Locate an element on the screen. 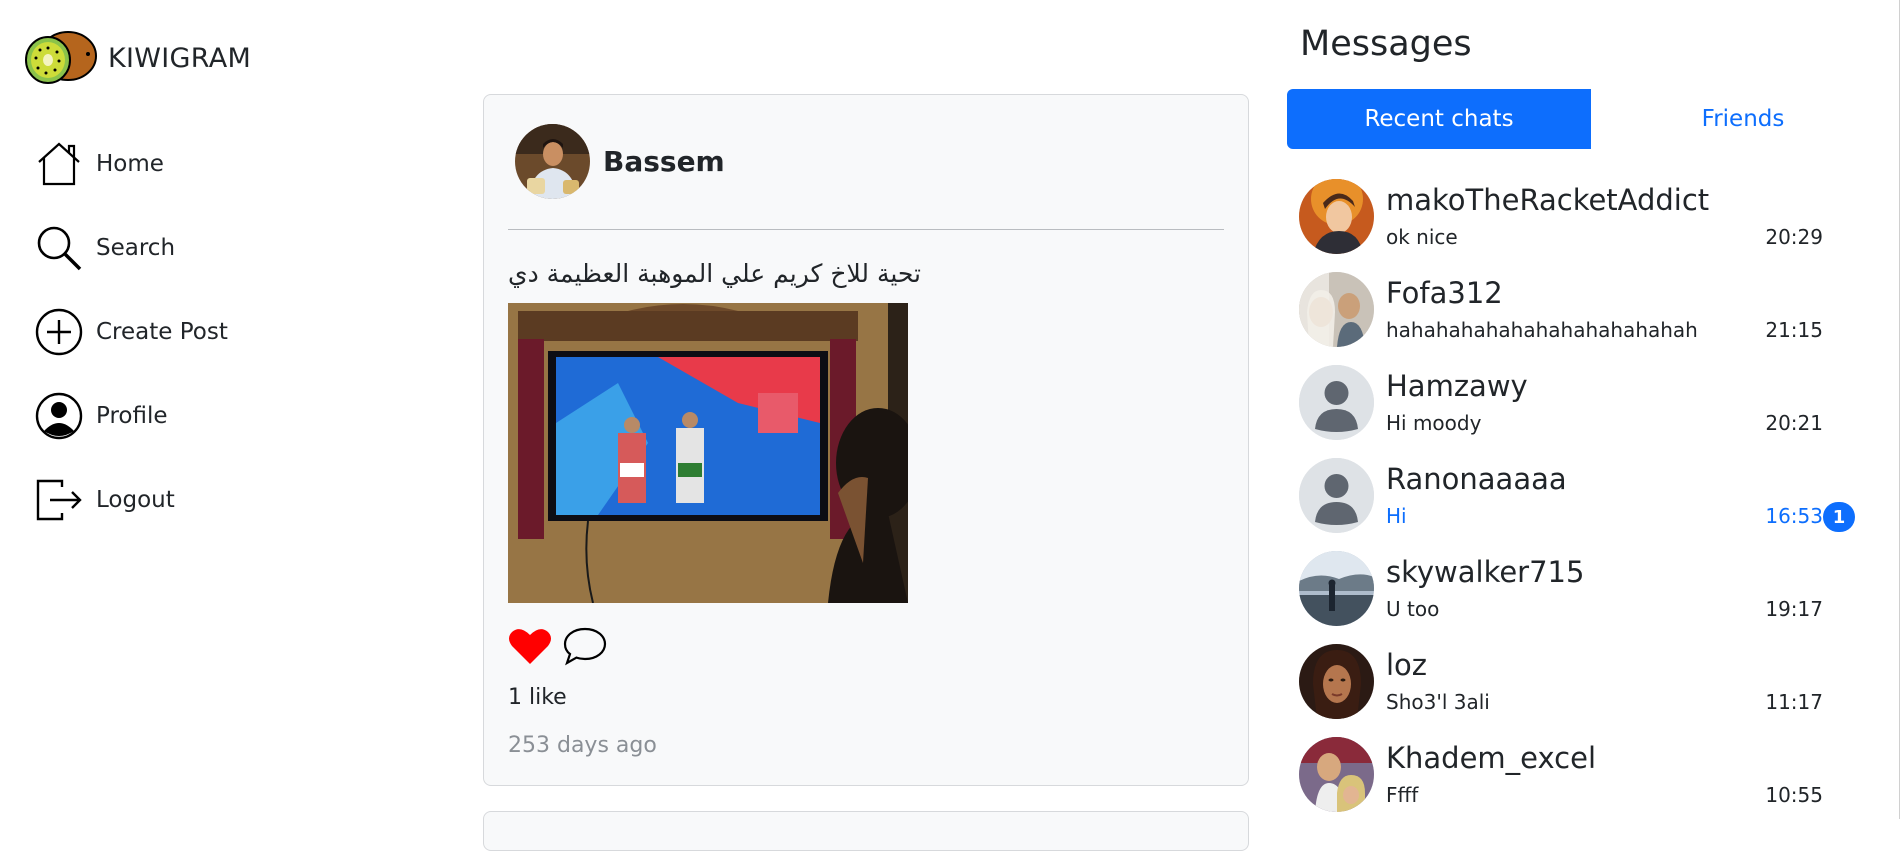 The width and height of the screenshot is (1900, 851). chat-item: skywalker715 U too 19:17 is located at coordinates (1567, 591).